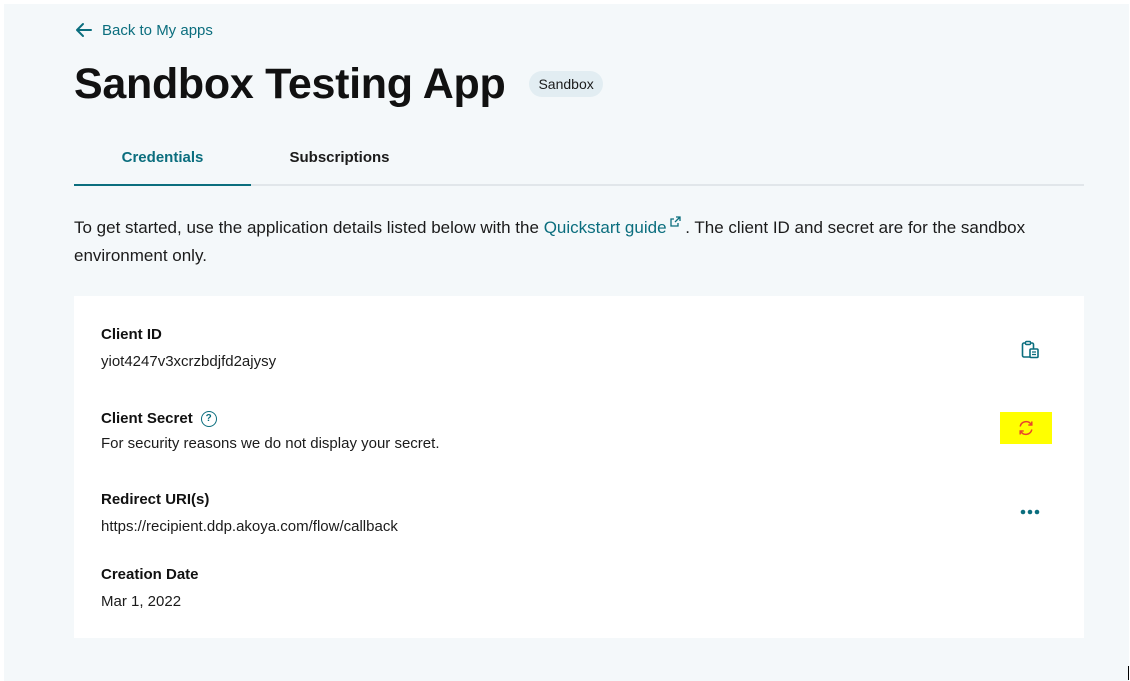 This screenshot has height=681, width=1130. Describe the element at coordinates (162, 162) in the screenshot. I see `tab-credentials: Credentials` at that location.